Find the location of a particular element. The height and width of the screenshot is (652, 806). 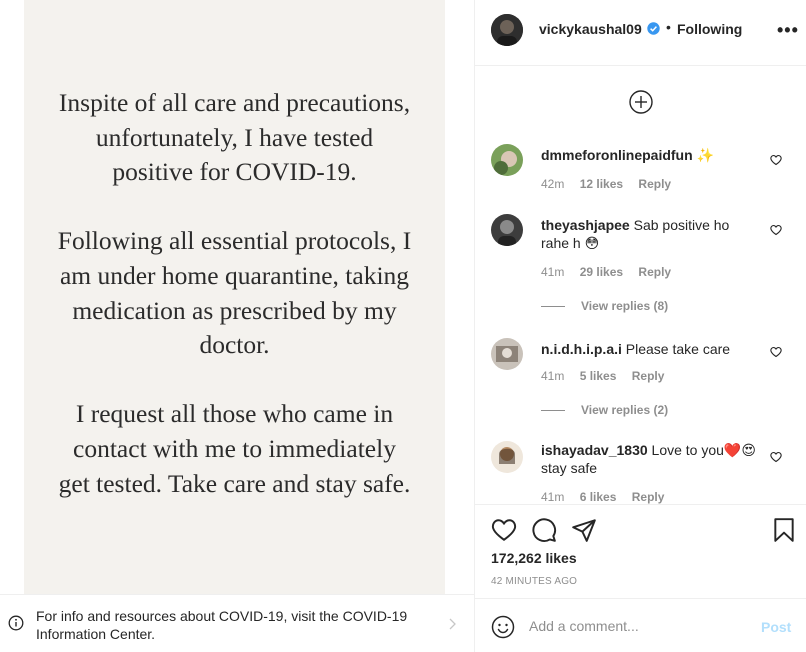

author-username: vickykaushal09 is located at coordinates (590, 29).